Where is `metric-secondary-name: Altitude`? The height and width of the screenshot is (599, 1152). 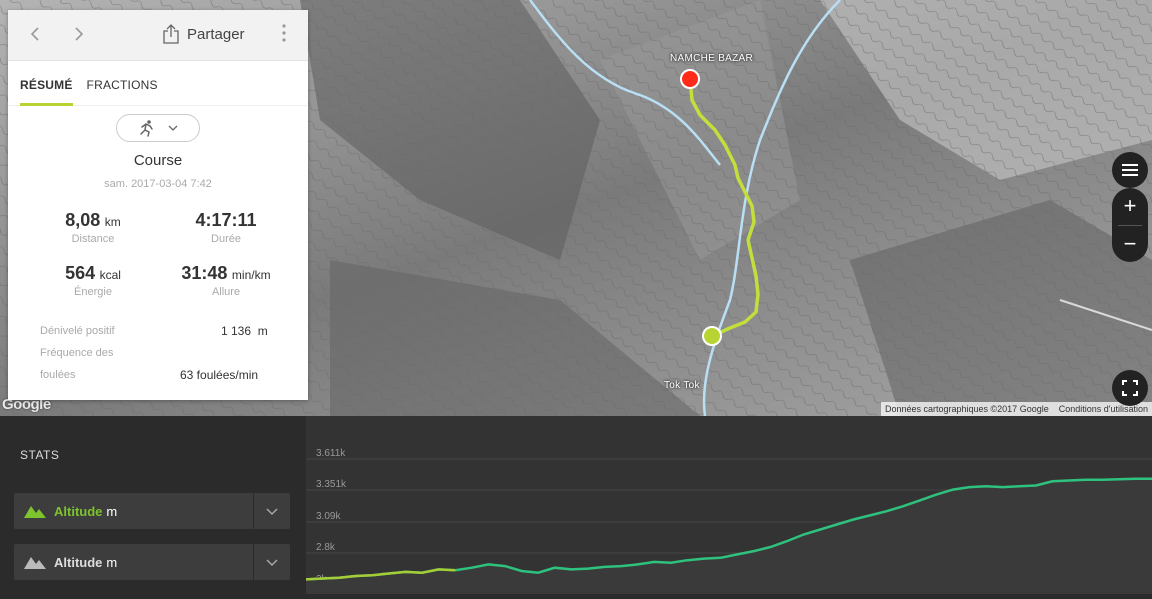
metric-secondary-name: Altitude is located at coordinates (78, 562).